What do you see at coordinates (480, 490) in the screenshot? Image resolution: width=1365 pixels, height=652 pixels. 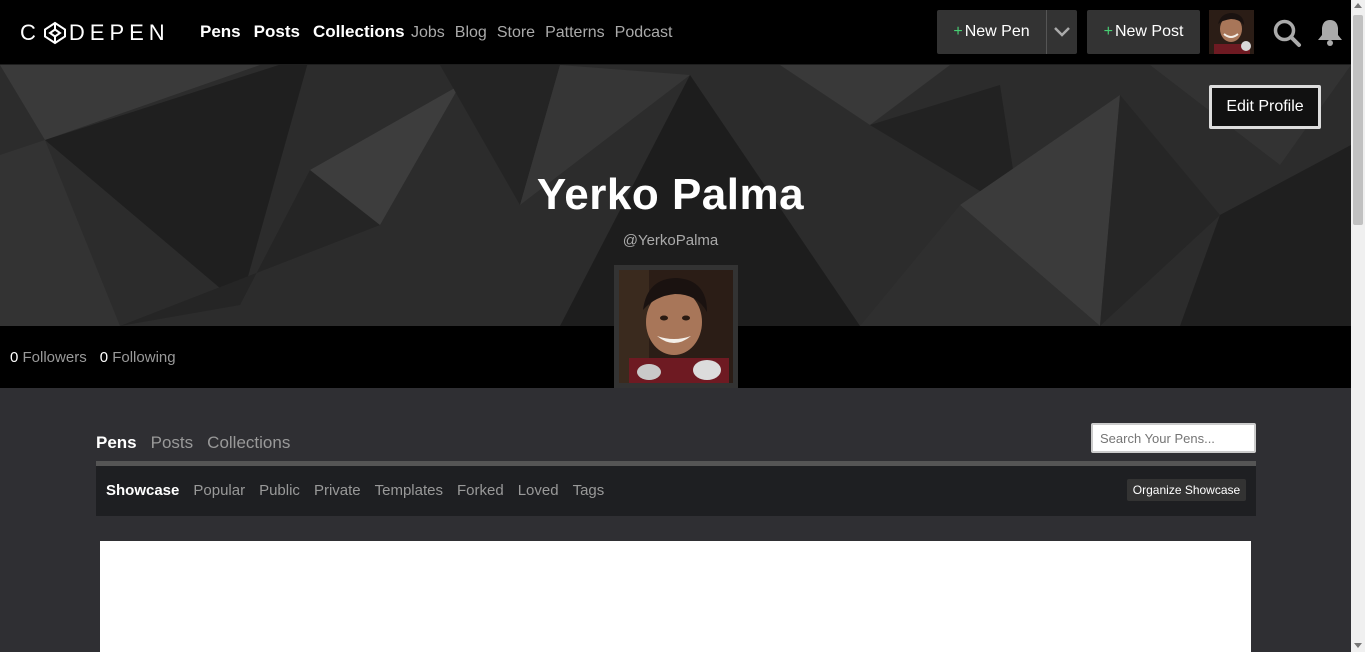 I see `filter-forked: Forked` at bounding box center [480, 490].